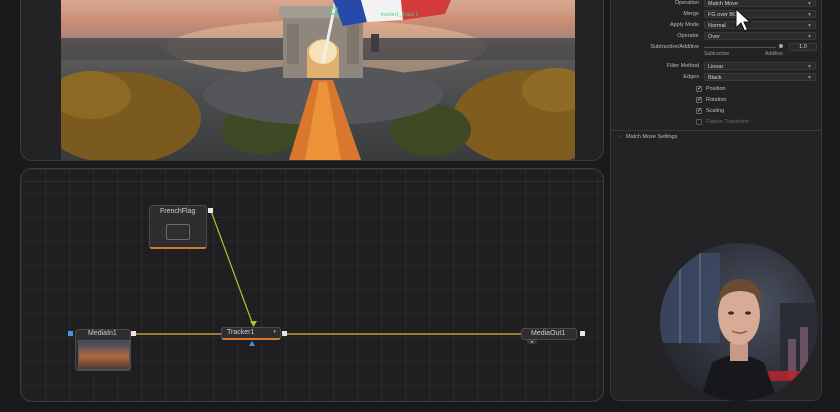 This screenshot has height=412, width=840. I want to click on edges-label: Edges, so click(691, 77).